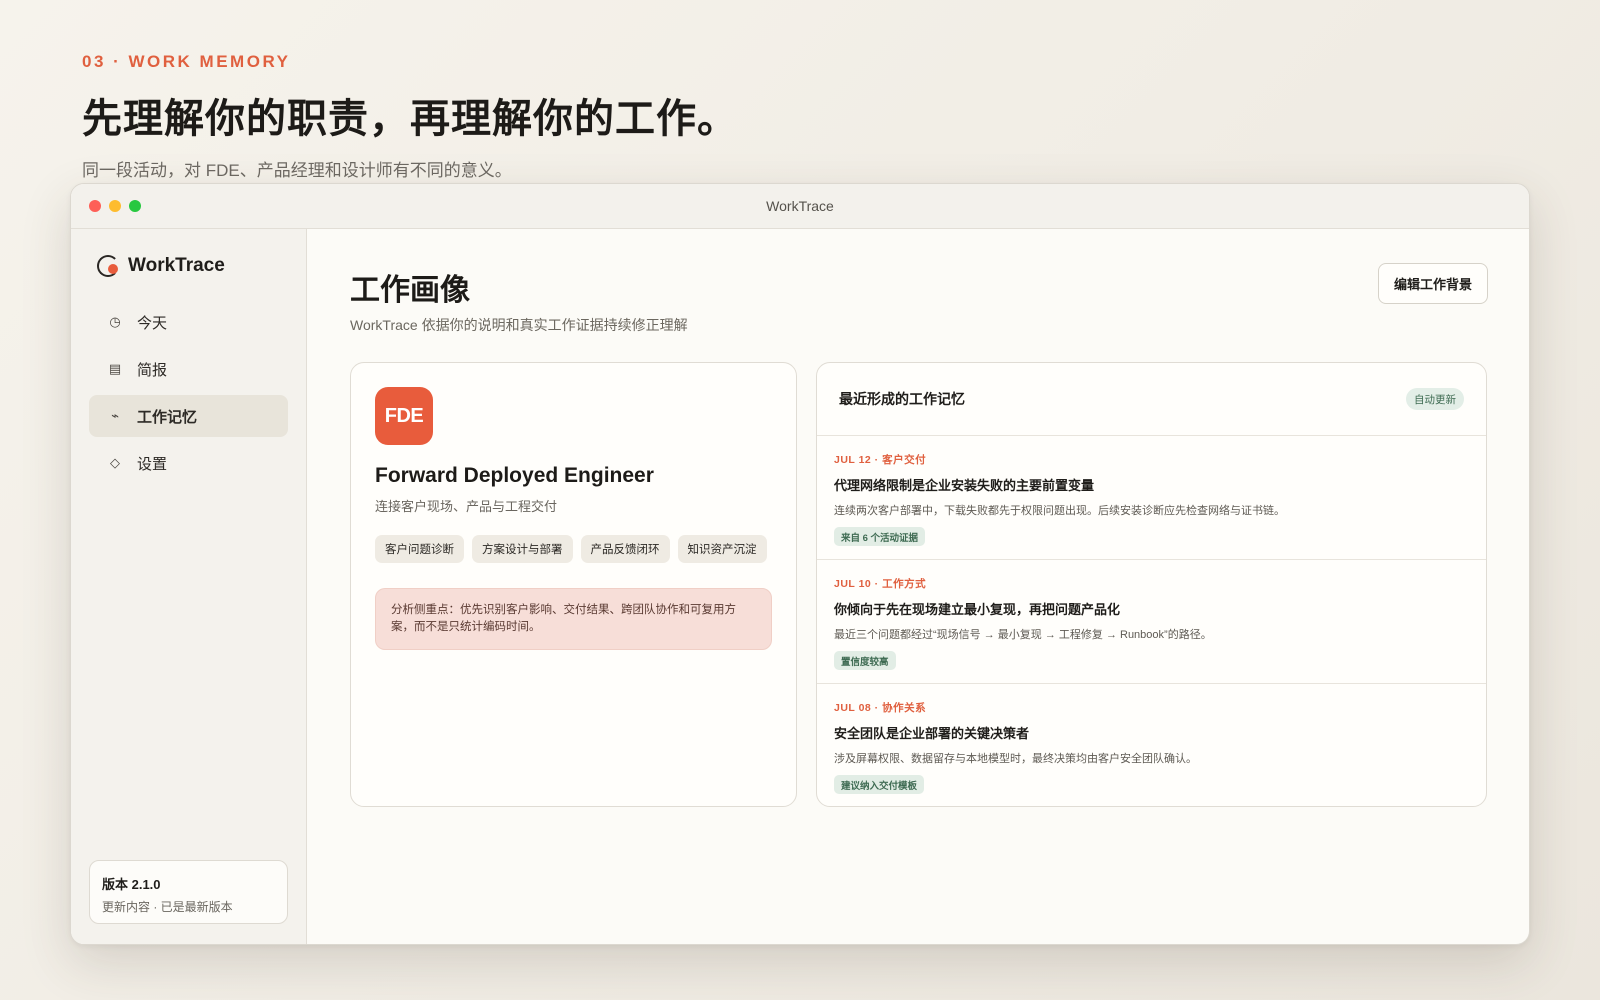  I want to click on memory-meta: JUL 10 · 工作方式, so click(880, 584).